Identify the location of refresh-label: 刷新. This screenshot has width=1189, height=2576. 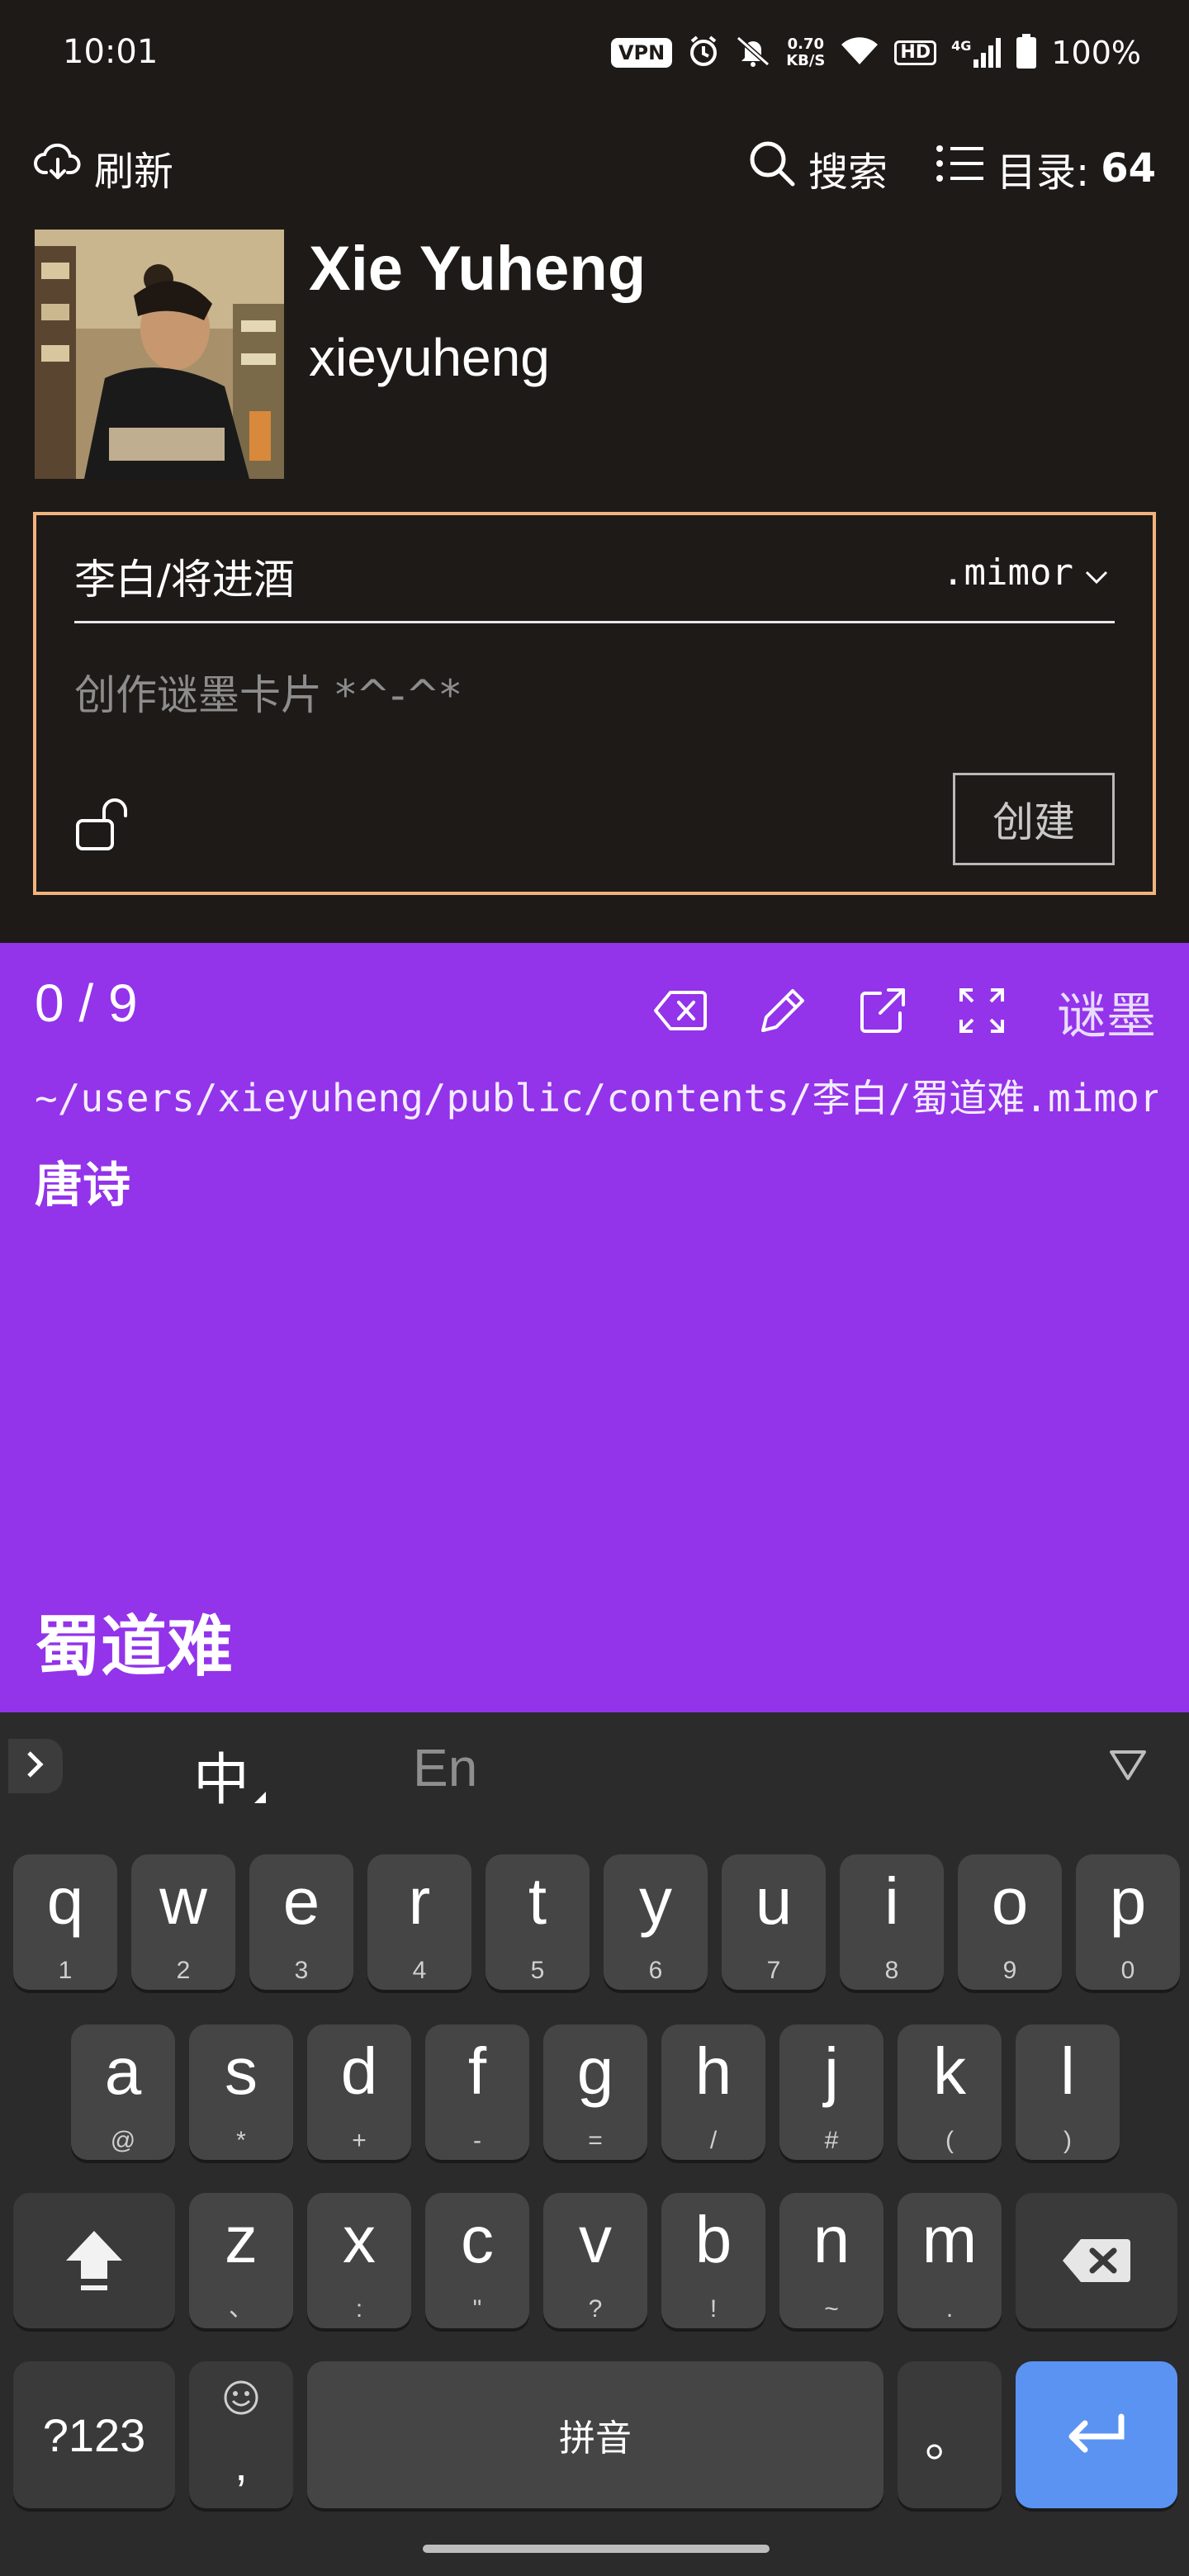
(134, 172).